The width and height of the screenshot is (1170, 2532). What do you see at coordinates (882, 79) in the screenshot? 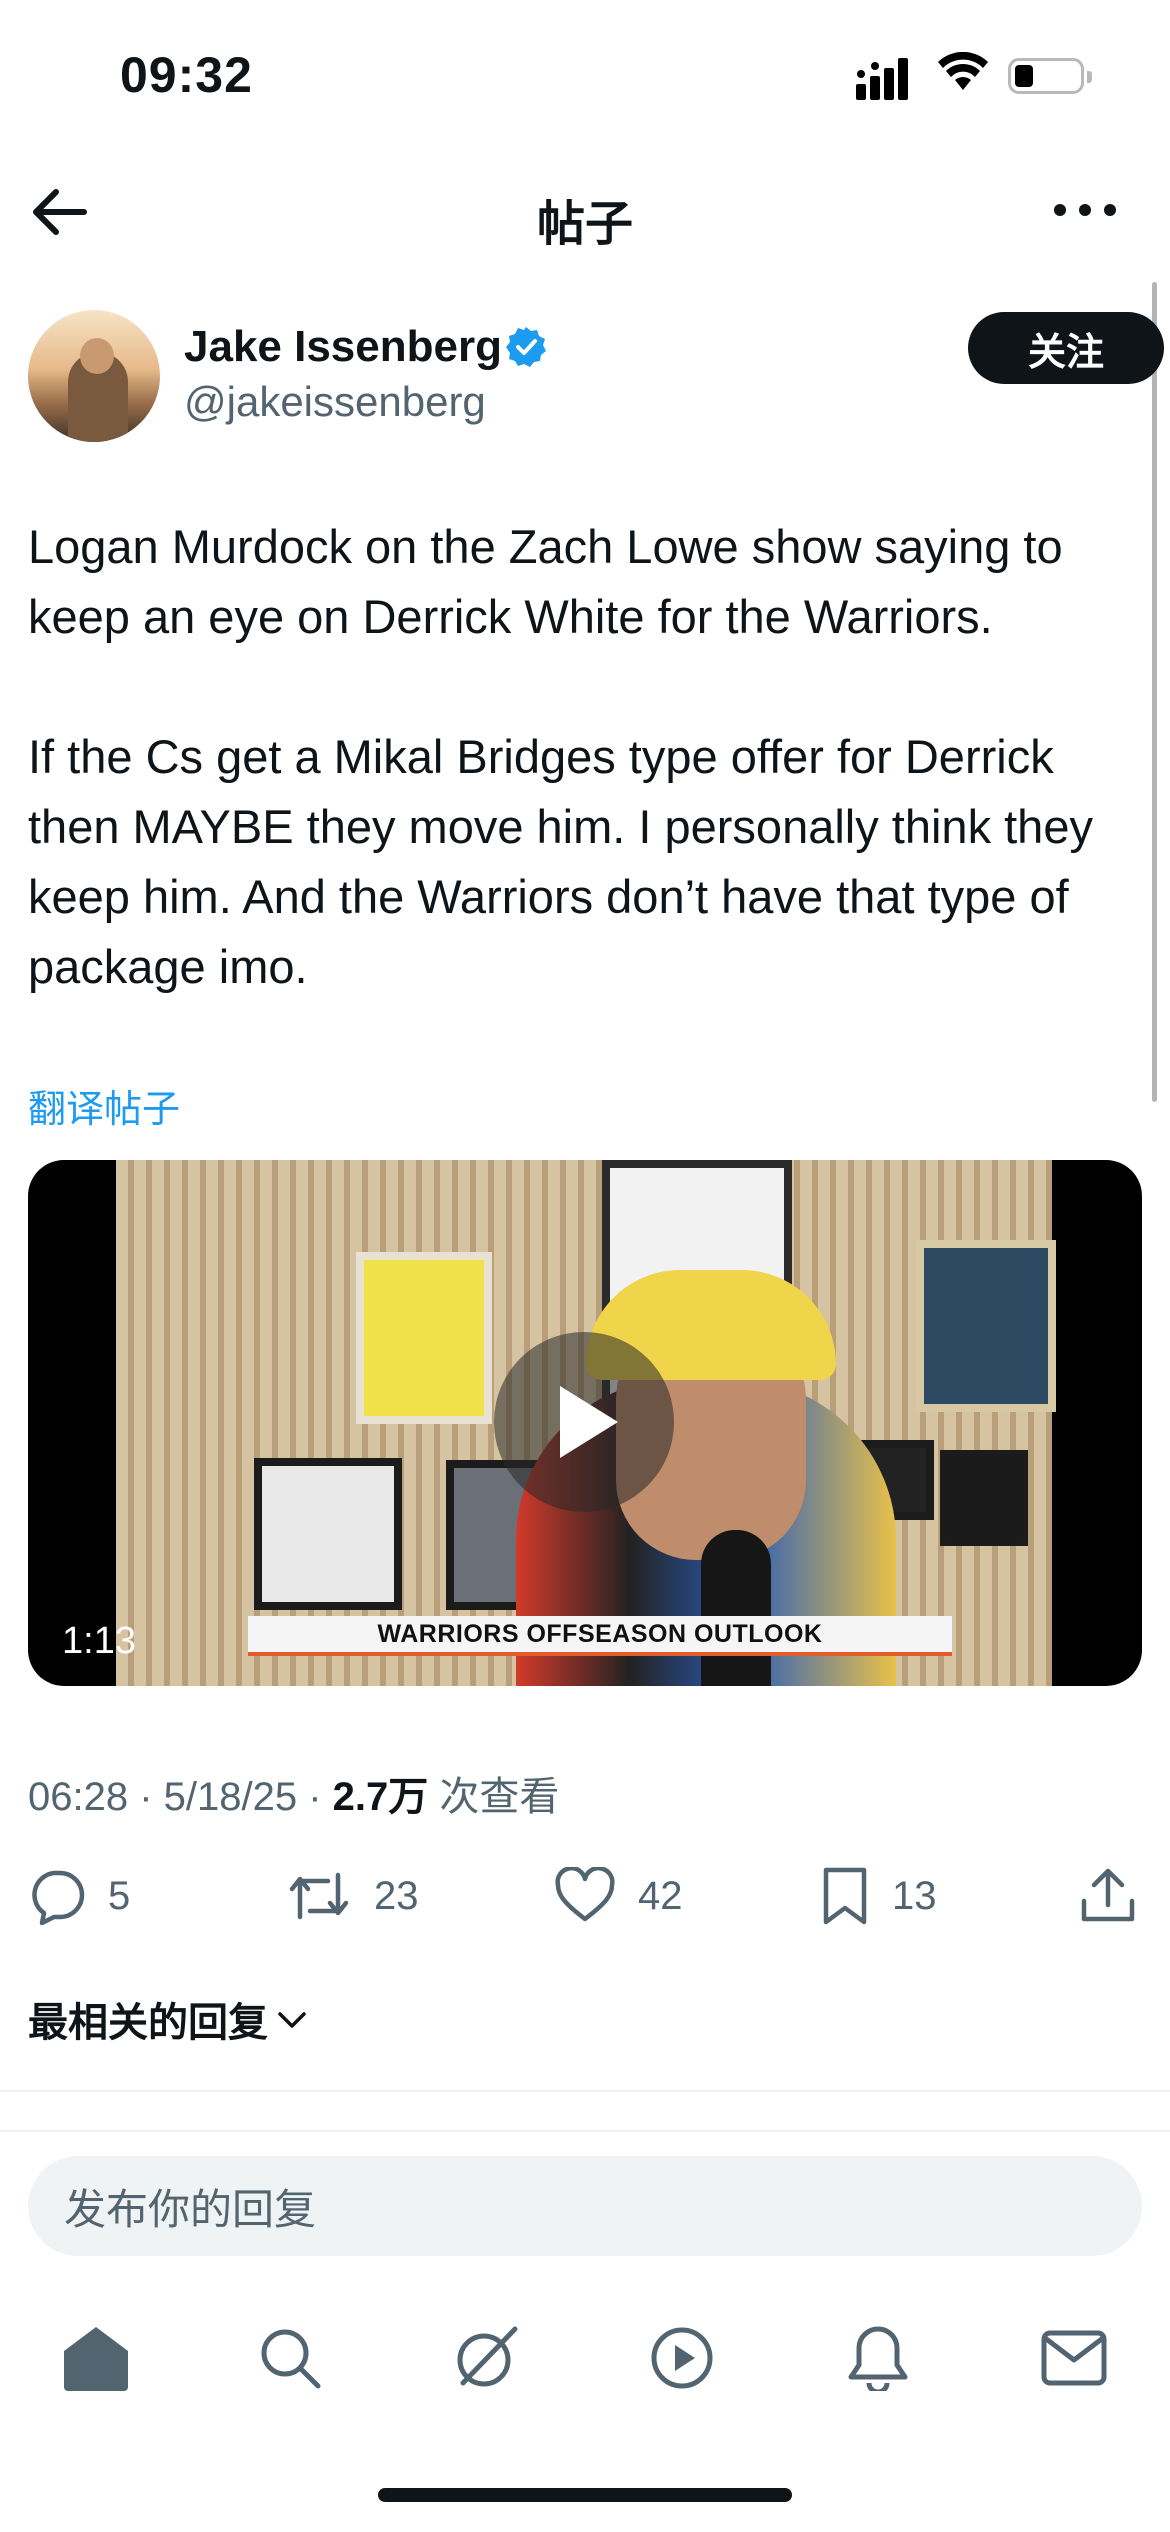
I see `signal-icon` at bounding box center [882, 79].